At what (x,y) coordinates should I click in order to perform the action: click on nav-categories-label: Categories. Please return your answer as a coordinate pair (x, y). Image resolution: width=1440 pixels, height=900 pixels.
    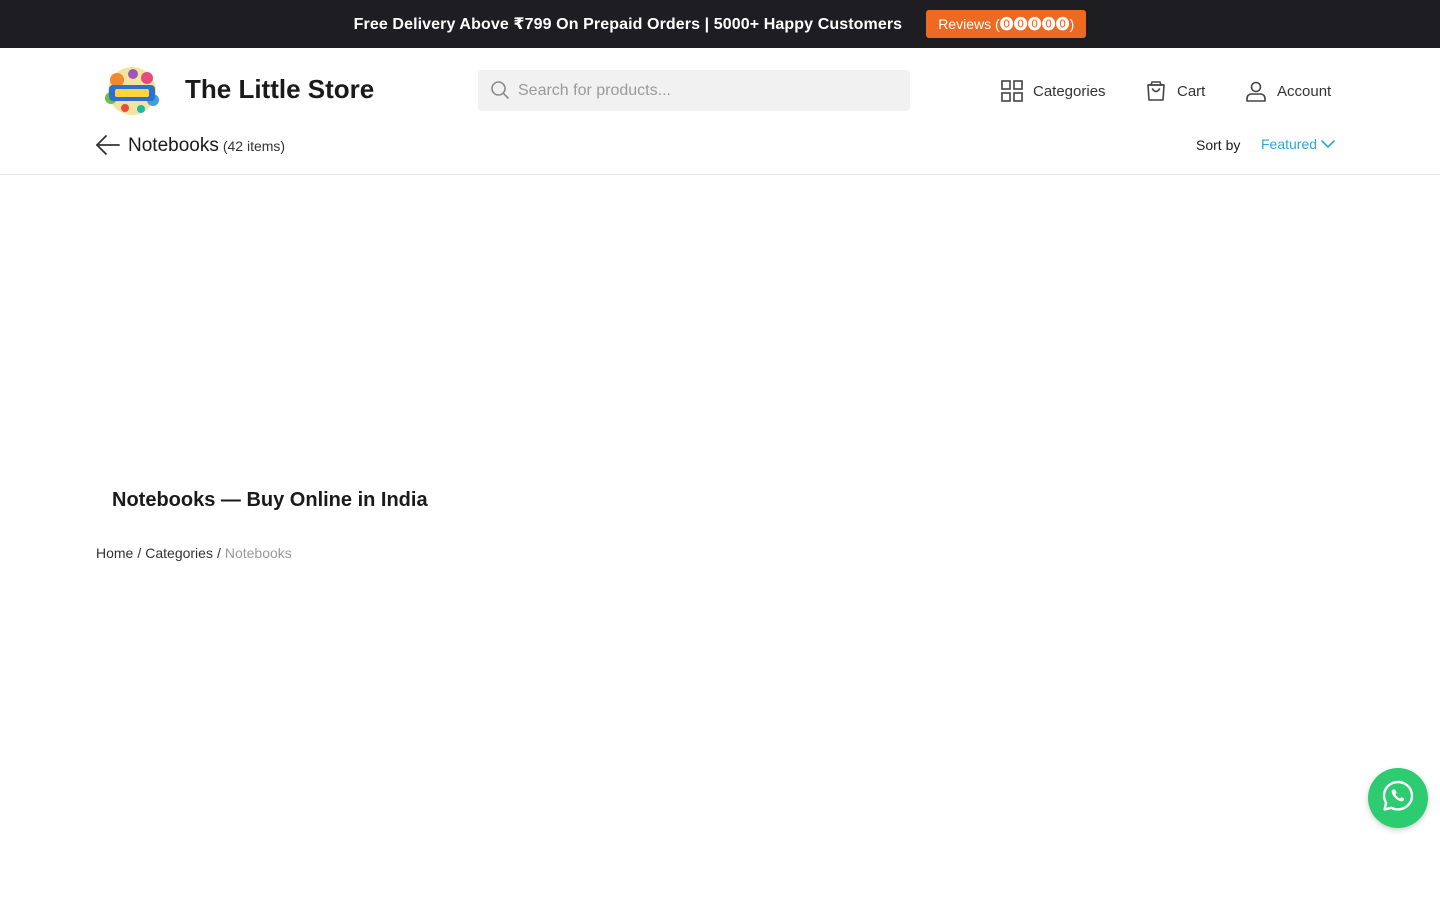
    Looking at the image, I should click on (1069, 91).